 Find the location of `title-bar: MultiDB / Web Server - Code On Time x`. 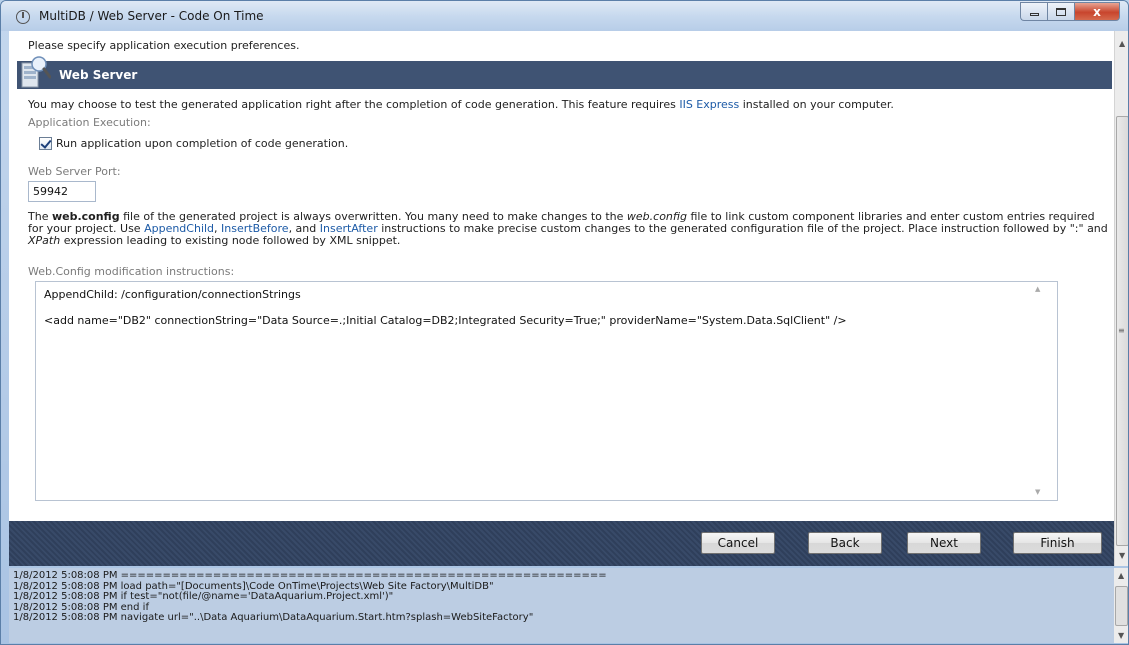

title-bar: MultiDB / Web Server - Code On Time x is located at coordinates (564, 16).